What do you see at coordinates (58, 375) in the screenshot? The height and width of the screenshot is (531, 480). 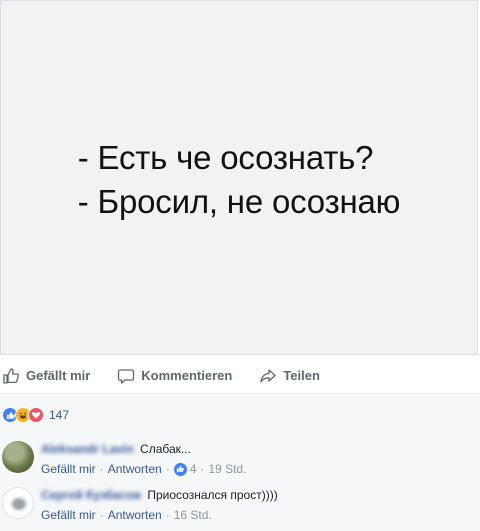 I see `like-label: Gefällt mir` at bounding box center [58, 375].